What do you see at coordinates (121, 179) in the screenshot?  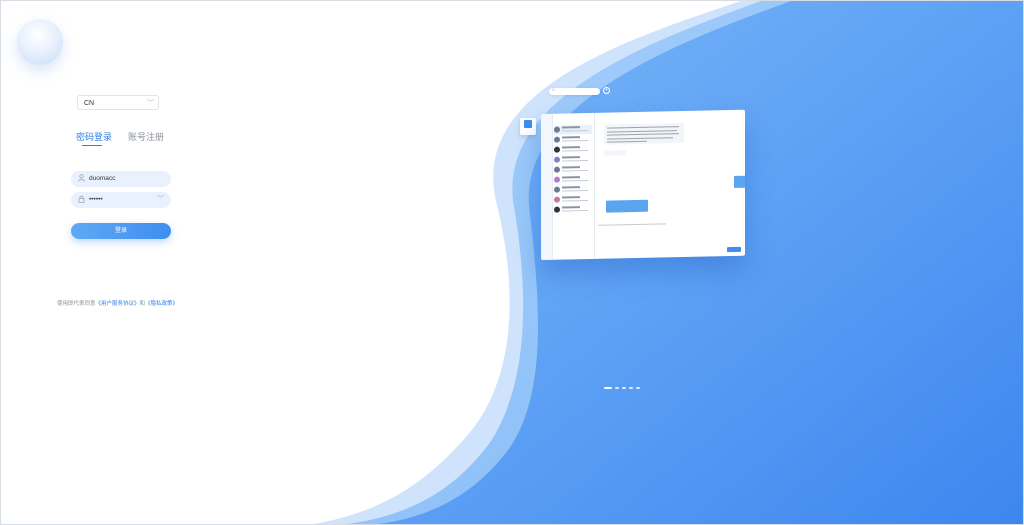 I see `username-field: duomacc` at bounding box center [121, 179].